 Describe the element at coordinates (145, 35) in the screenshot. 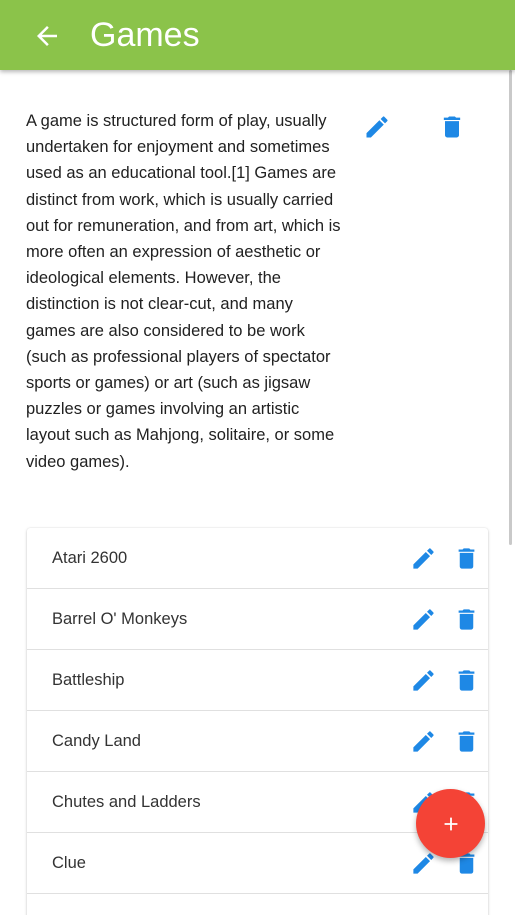

I see `page-title: Games` at that location.